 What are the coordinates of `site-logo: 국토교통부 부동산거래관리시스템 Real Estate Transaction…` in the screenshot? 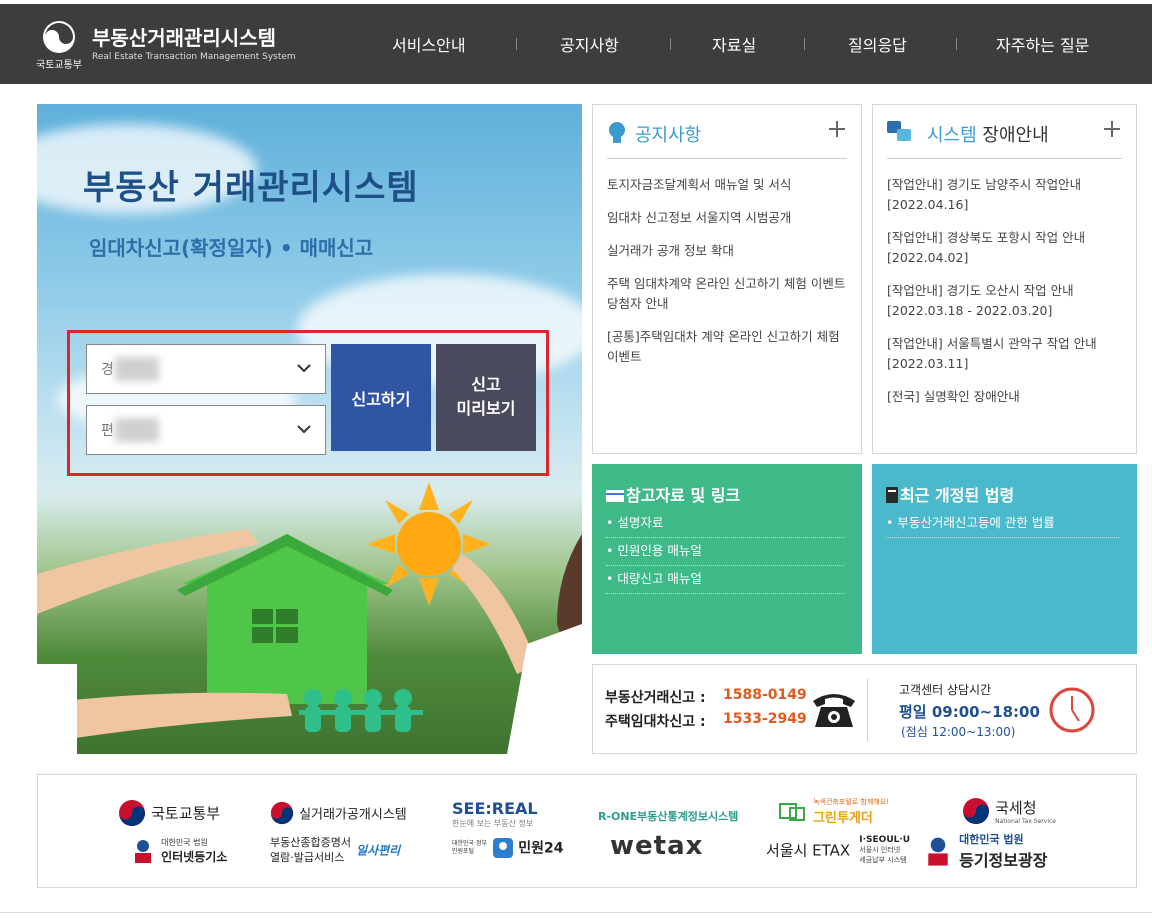 It's located at (166, 46).